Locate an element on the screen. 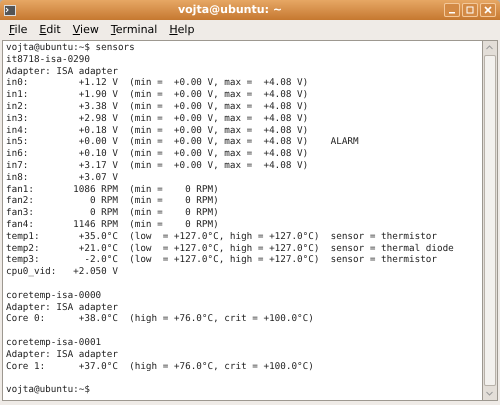 This screenshot has height=405, width=500. terminal-line: in1: +1.90 V (min = +0.00 V, max = +4.08 V) is located at coordinates (157, 95).